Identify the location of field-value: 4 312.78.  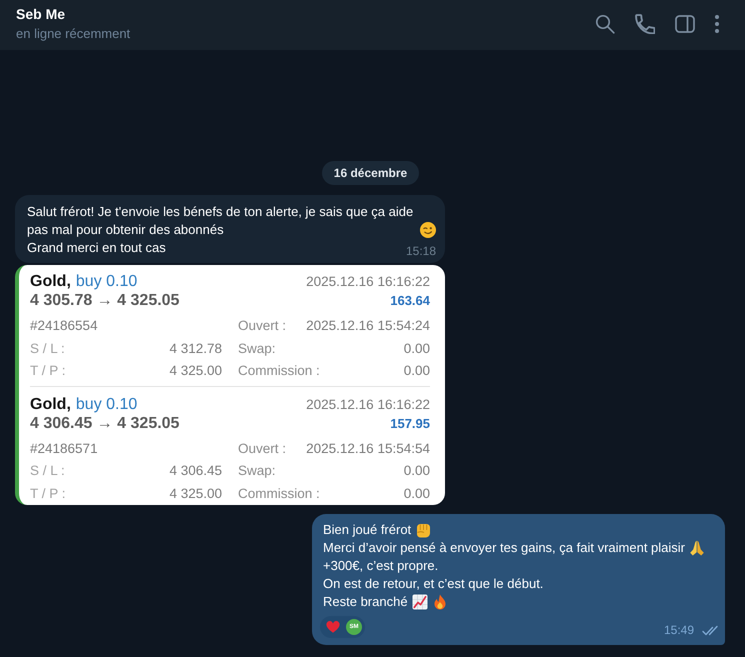
(195, 349).